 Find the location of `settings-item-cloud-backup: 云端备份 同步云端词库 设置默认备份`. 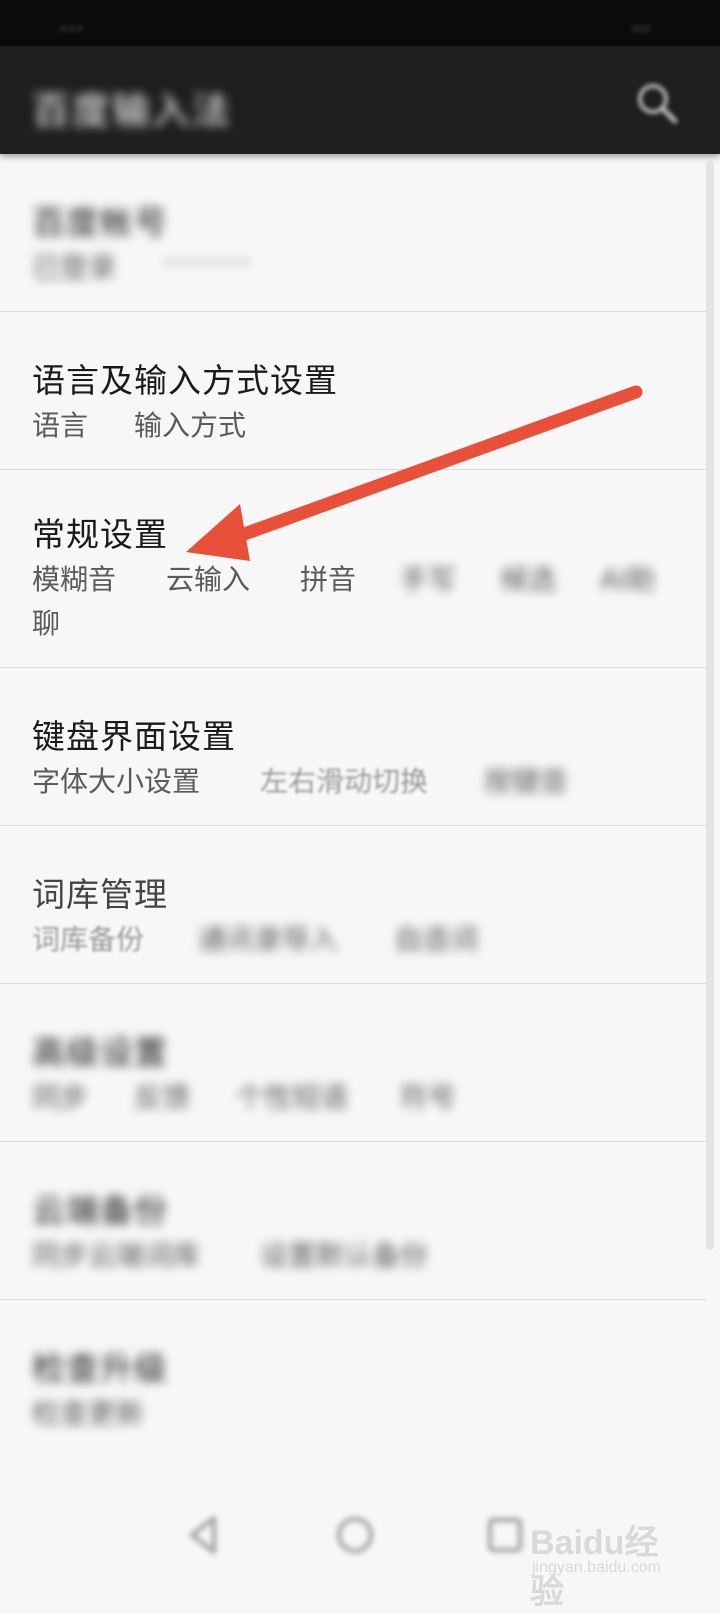

settings-item-cloud-backup: 云端备份 同步云端词库 设置默认备份 is located at coordinates (353, 1221).